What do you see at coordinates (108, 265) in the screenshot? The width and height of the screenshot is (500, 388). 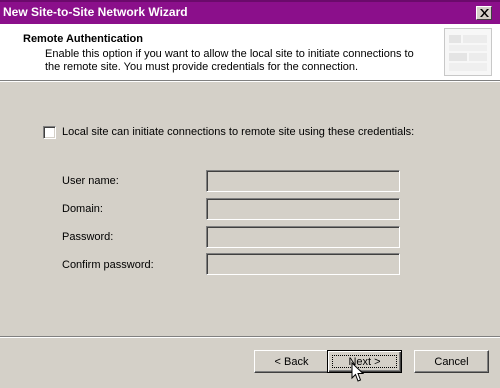 I see `confirm-password-label: Confirm password:` at bounding box center [108, 265].